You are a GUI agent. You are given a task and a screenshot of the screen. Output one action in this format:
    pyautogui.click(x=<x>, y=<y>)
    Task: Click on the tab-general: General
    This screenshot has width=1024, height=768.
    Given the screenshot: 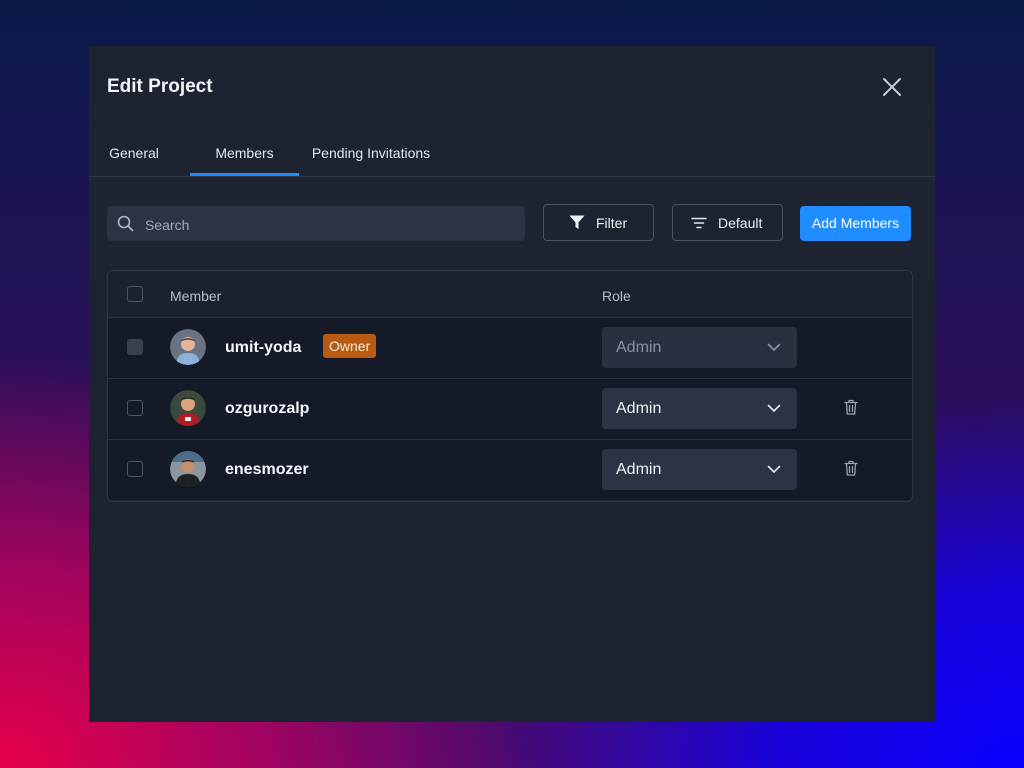 What is the action you would take?
    pyautogui.click(x=134, y=155)
    